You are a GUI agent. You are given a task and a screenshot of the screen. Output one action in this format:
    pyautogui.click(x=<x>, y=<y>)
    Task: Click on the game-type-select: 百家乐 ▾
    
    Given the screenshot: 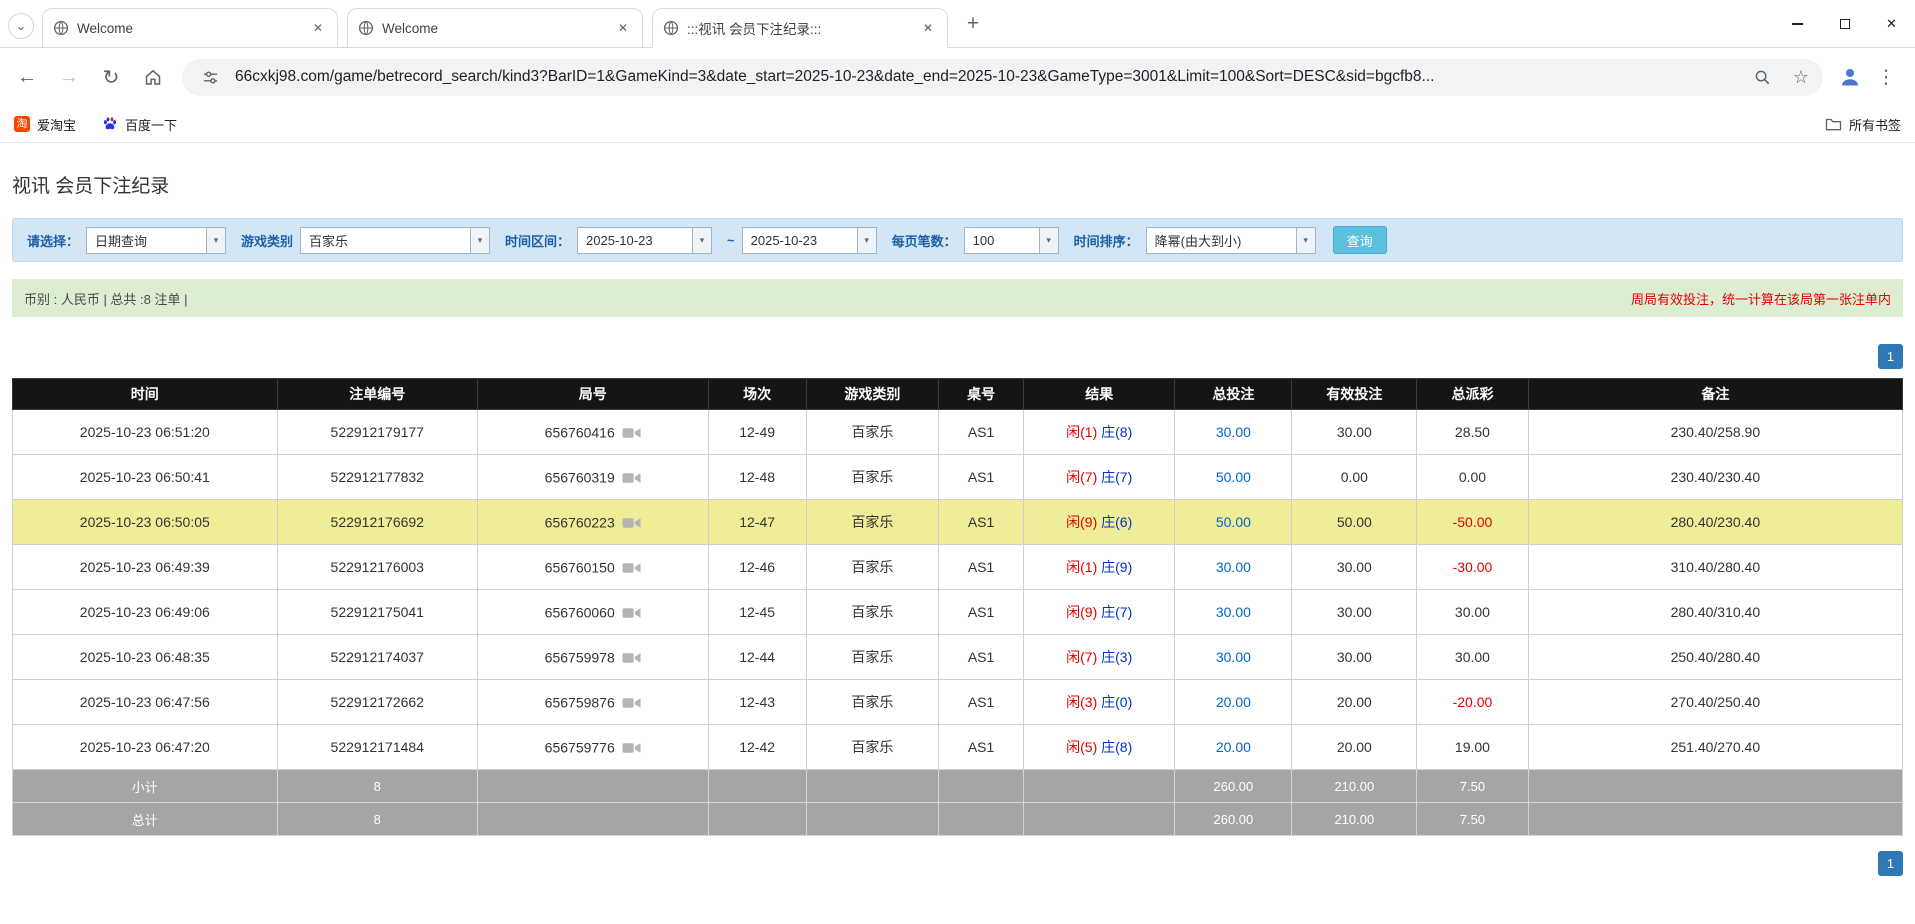 What is the action you would take?
    pyautogui.click(x=395, y=240)
    